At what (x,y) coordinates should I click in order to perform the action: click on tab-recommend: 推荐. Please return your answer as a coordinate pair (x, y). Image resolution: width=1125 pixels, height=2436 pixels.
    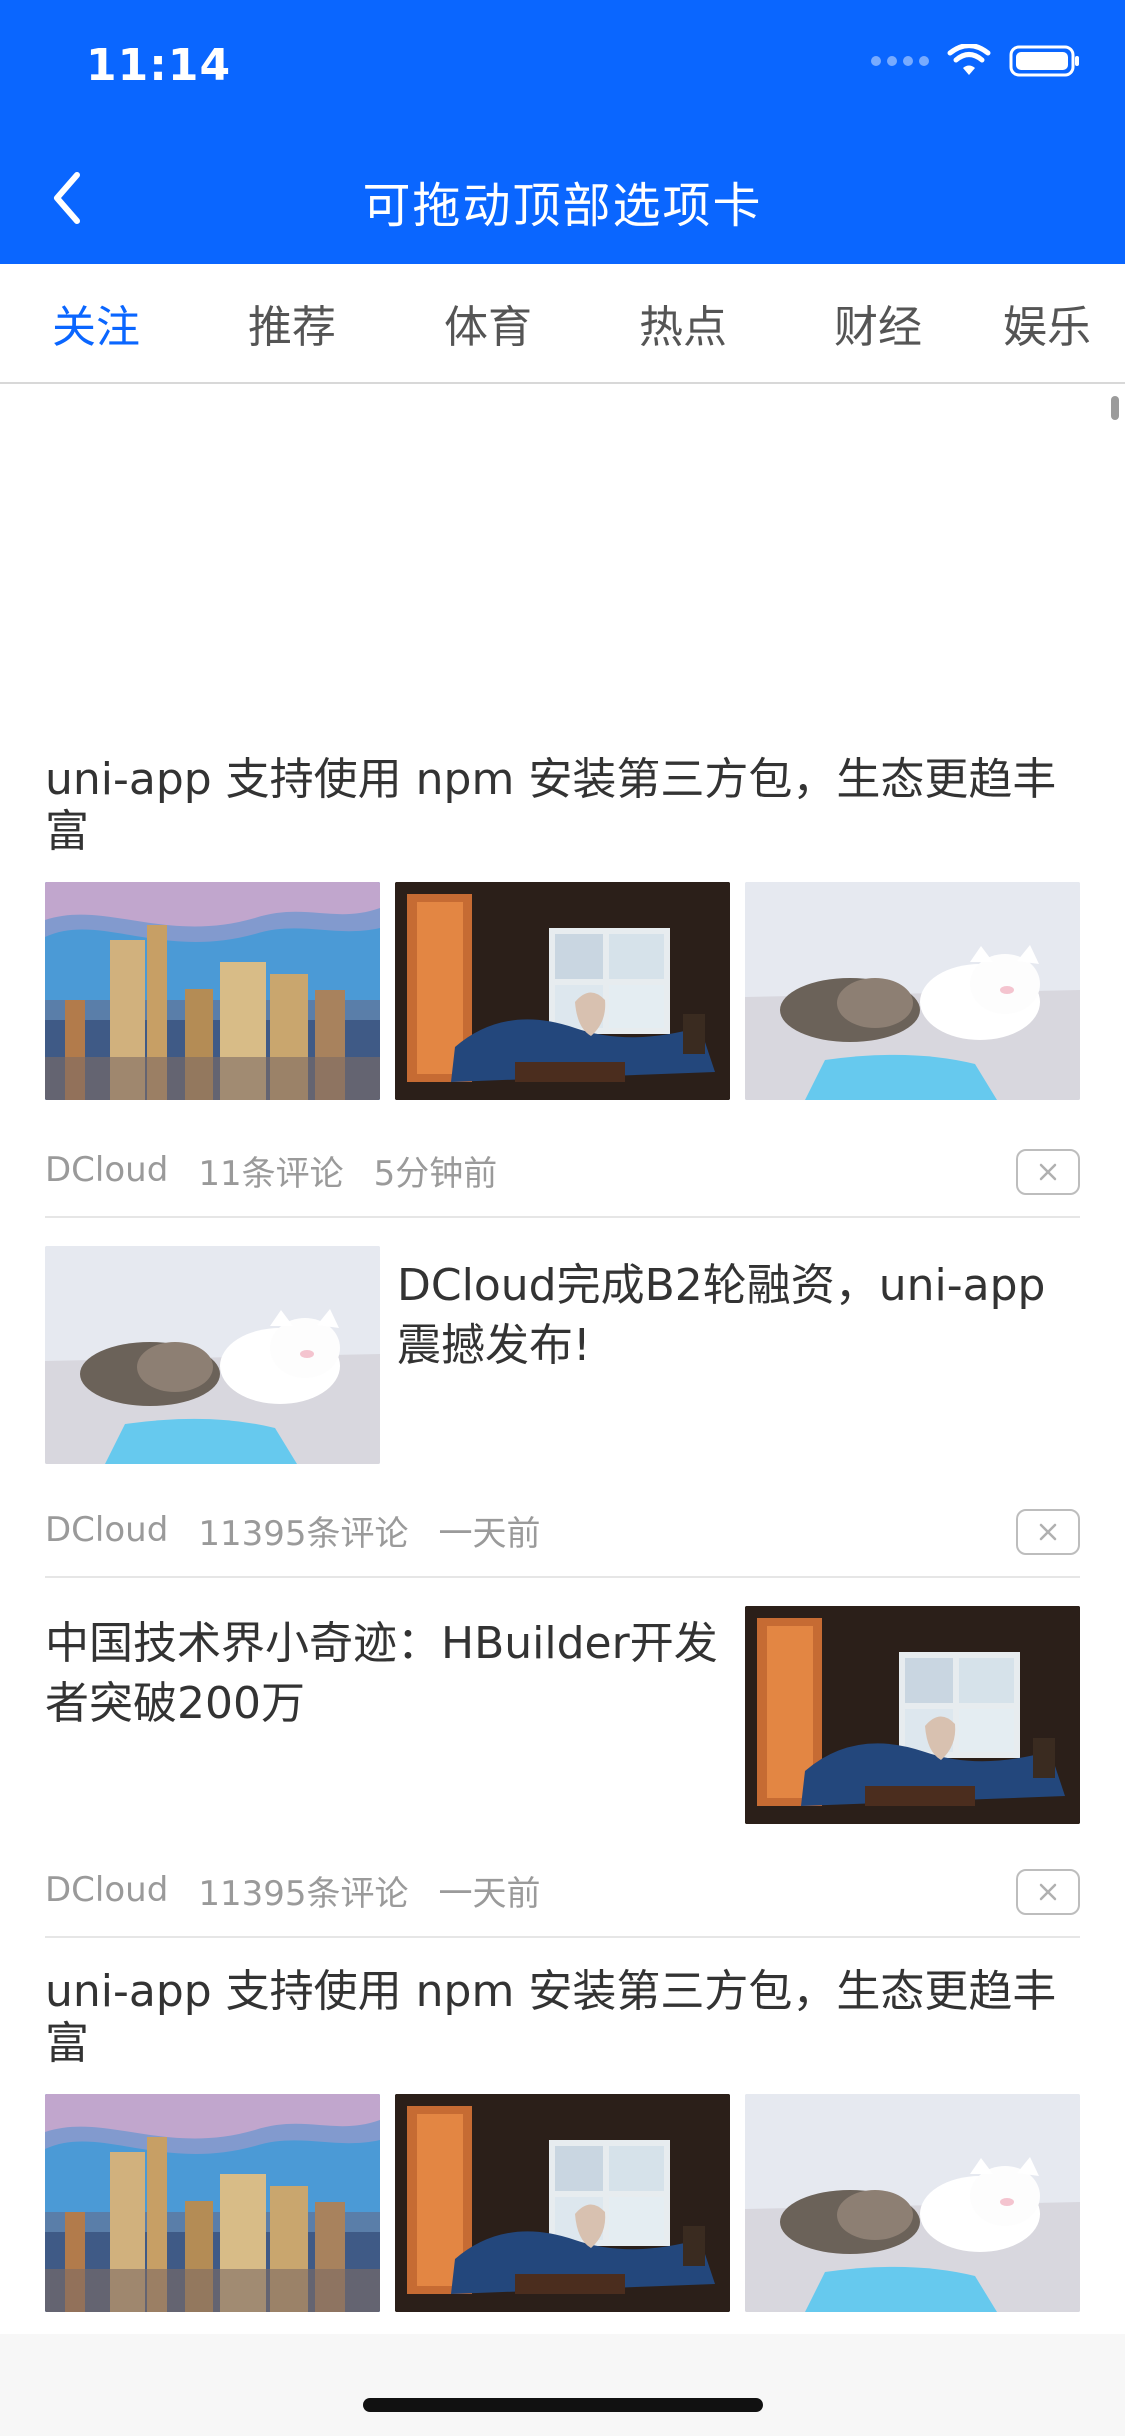
    Looking at the image, I should click on (292, 323).